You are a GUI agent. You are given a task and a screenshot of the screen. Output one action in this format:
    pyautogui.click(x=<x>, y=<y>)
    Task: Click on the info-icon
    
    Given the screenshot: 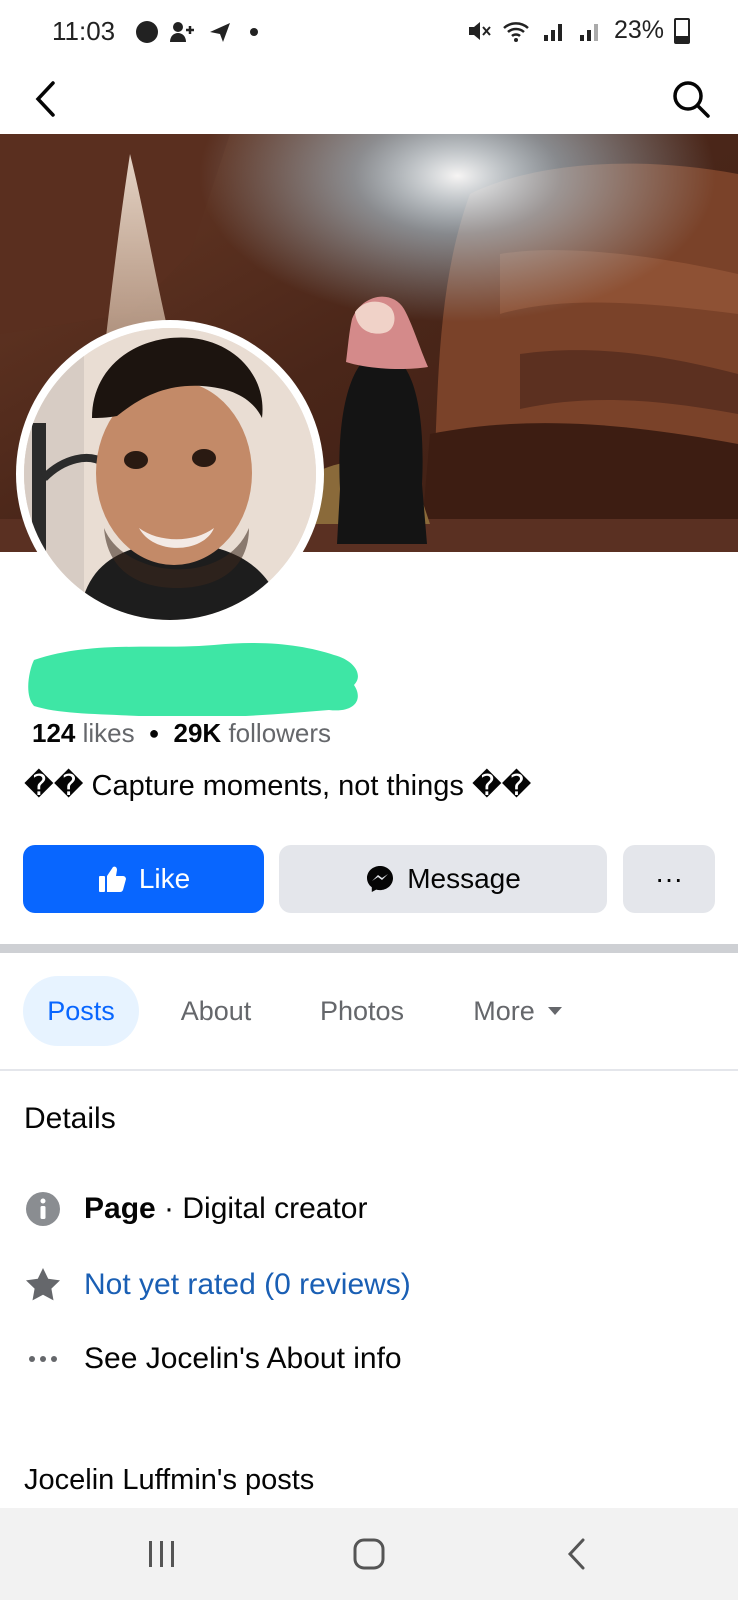 What is the action you would take?
    pyautogui.click(x=43, y=1209)
    